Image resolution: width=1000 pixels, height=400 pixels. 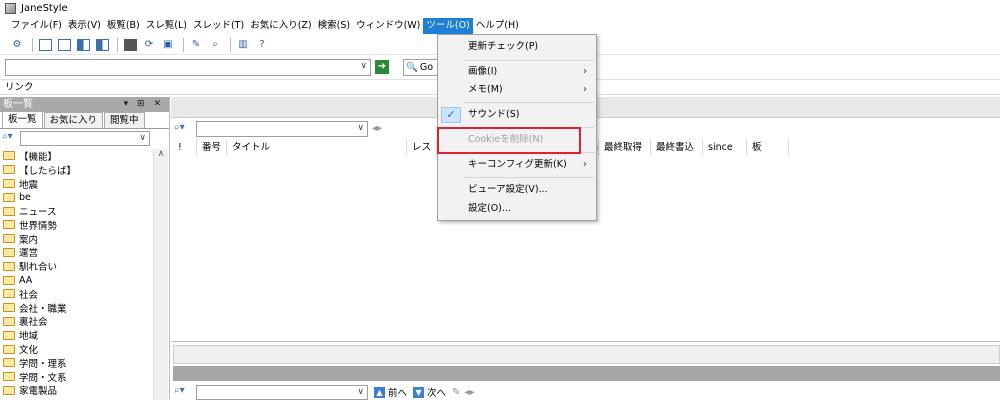 I want to click on thread-search: ⌕▾ ∨ ◂▸, so click(x=278, y=128).